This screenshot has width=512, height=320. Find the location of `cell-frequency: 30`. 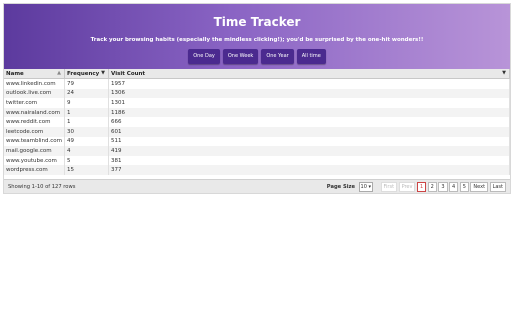

cell-frequency: 30 is located at coordinates (87, 131).